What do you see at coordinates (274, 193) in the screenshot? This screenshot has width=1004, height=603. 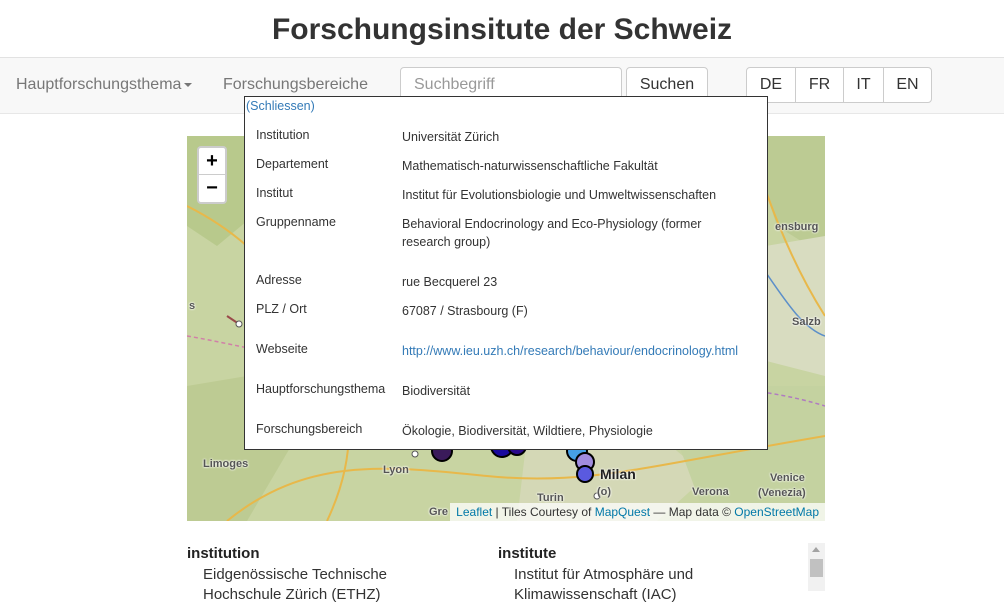 I see `popup-key: Institut` at bounding box center [274, 193].